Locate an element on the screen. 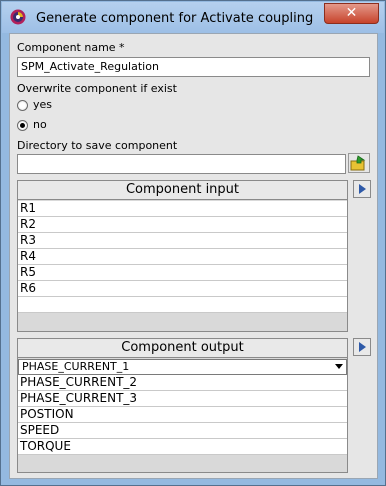 This screenshot has width=386, height=486. folder-arrow-icon is located at coordinates (358, 163).